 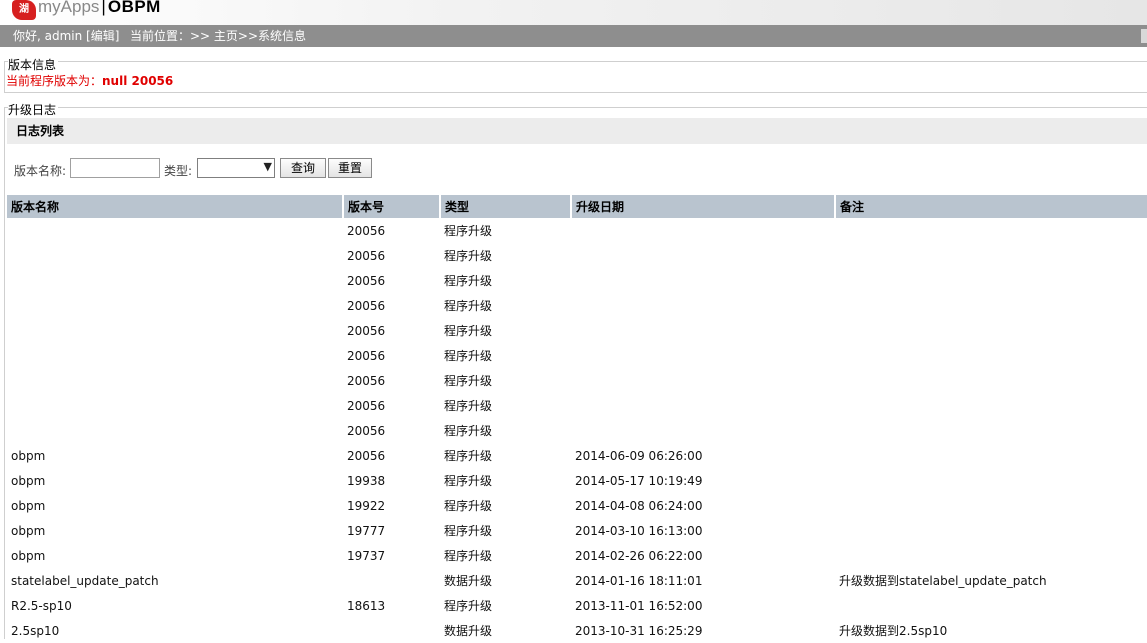 What do you see at coordinates (303, 168) in the screenshot?
I see `query-button: 查询` at bounding box center [303, 168].